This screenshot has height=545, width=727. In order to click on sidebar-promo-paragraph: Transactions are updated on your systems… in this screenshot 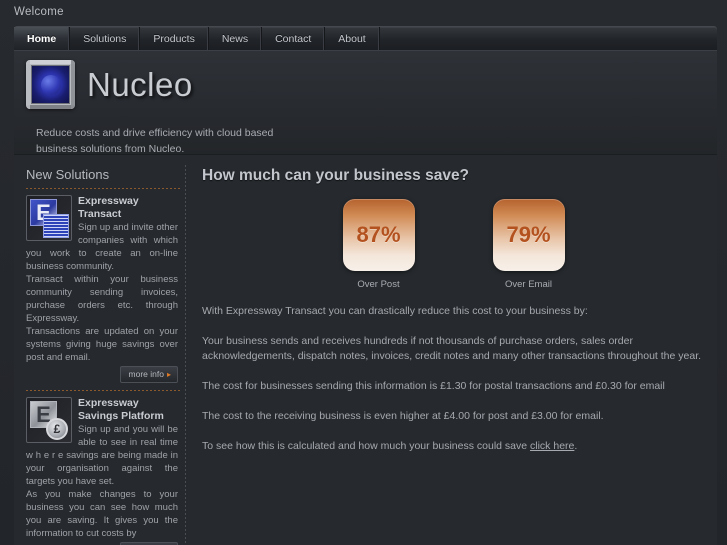, I will do `click(102, 344)`.